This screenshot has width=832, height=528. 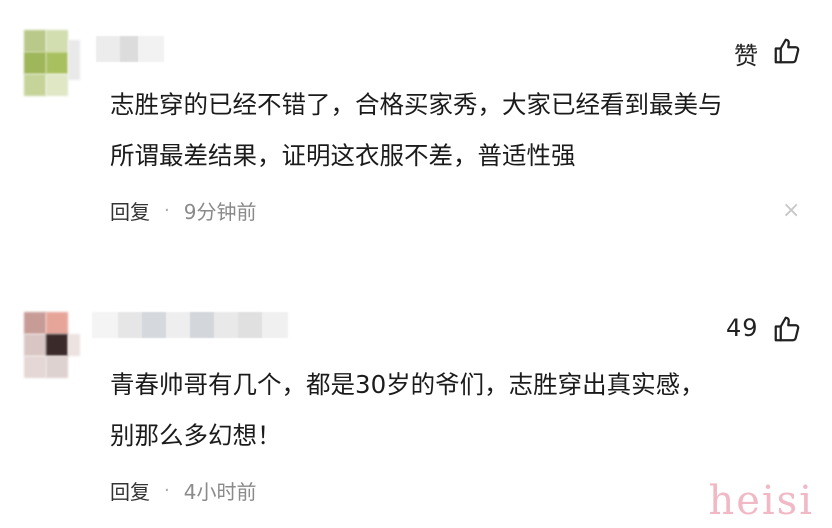 What do you see at coordinates (220, 212) in the screenshot?
I see `timestamp: 9分钟前` at bounding box center [220, 212].